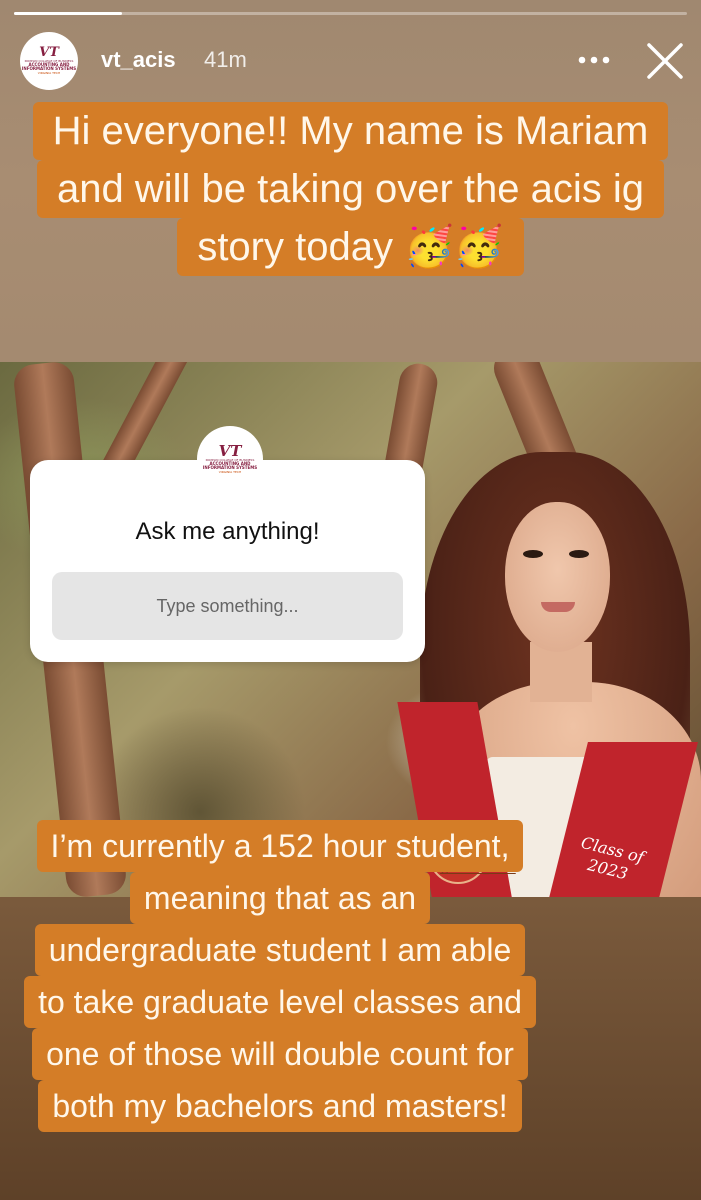 Image resolution: width=701 pixels, height=1200 pixels. What do you see at coordinates (558, 607) in the screenshot?
I see `mouth` at bounding box center [558, 607].